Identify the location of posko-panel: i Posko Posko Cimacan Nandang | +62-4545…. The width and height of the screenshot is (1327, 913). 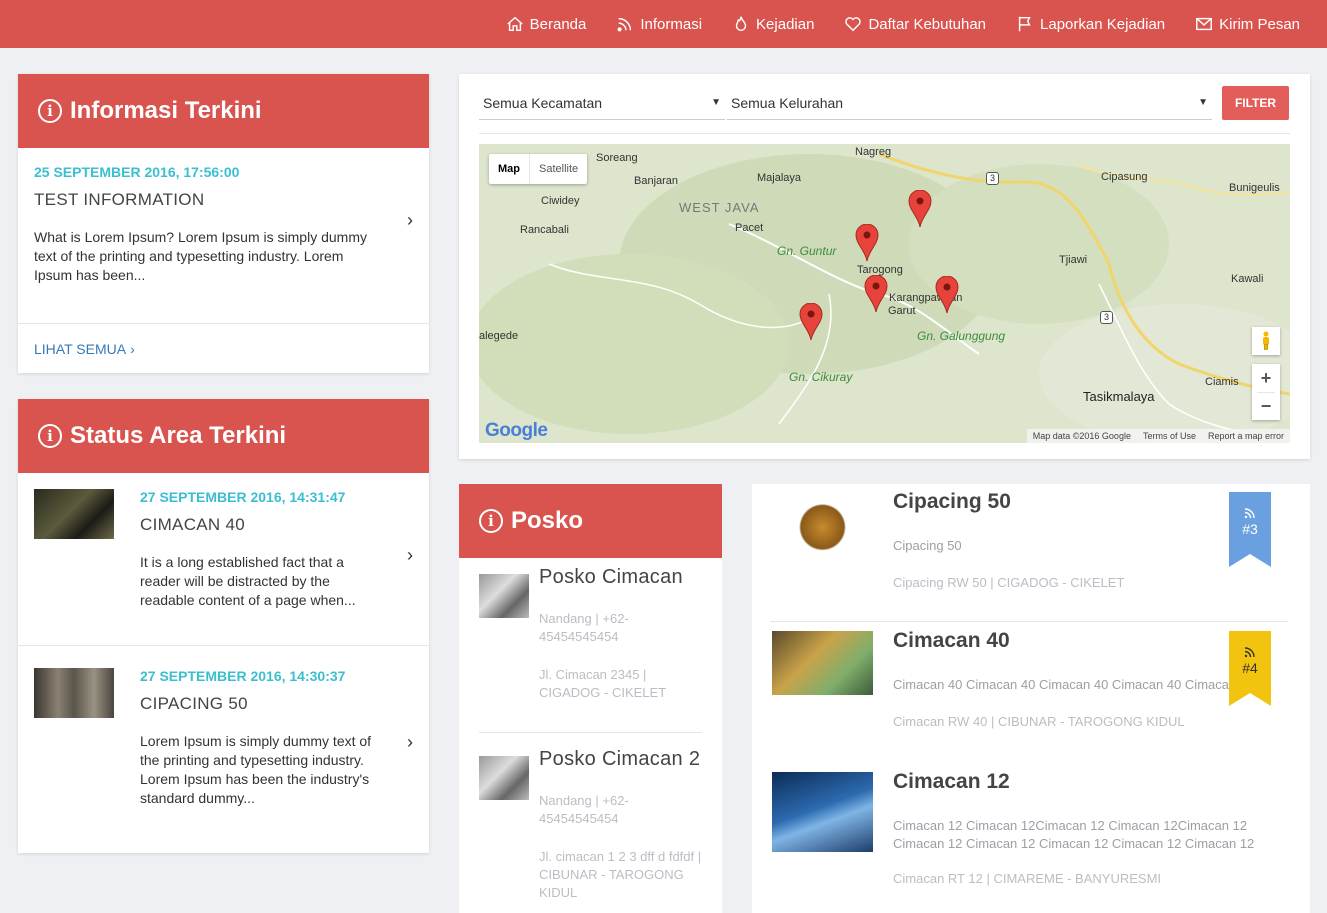
(590, 698).